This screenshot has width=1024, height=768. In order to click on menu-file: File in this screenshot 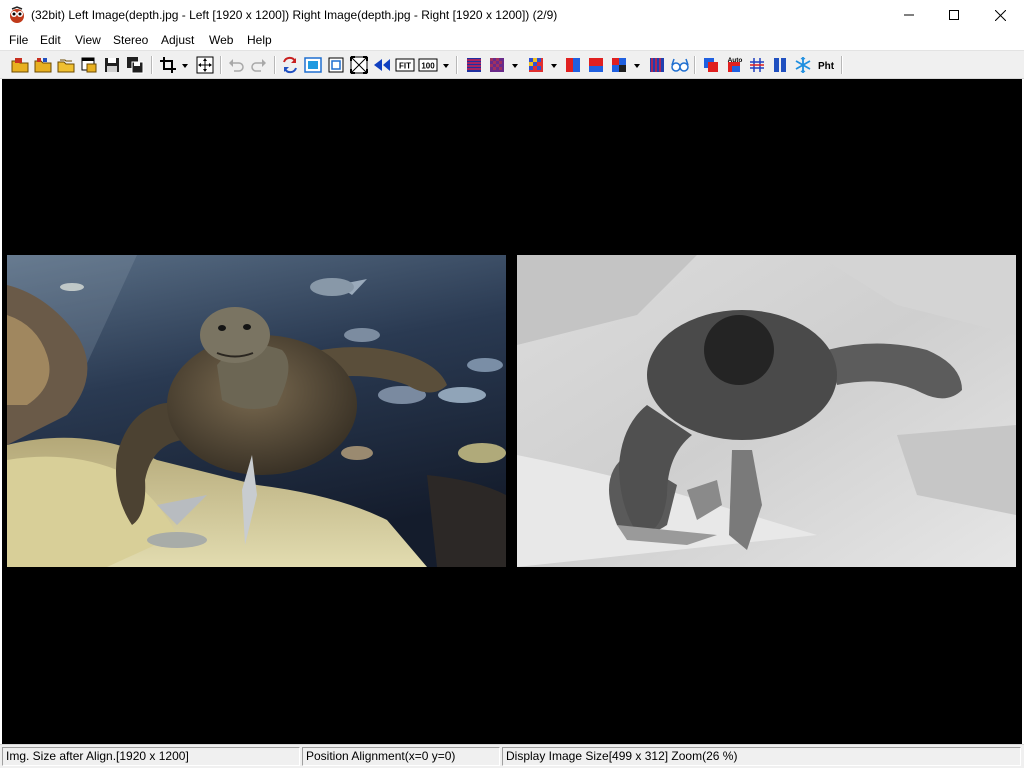, I will do `click(18, 40)`.